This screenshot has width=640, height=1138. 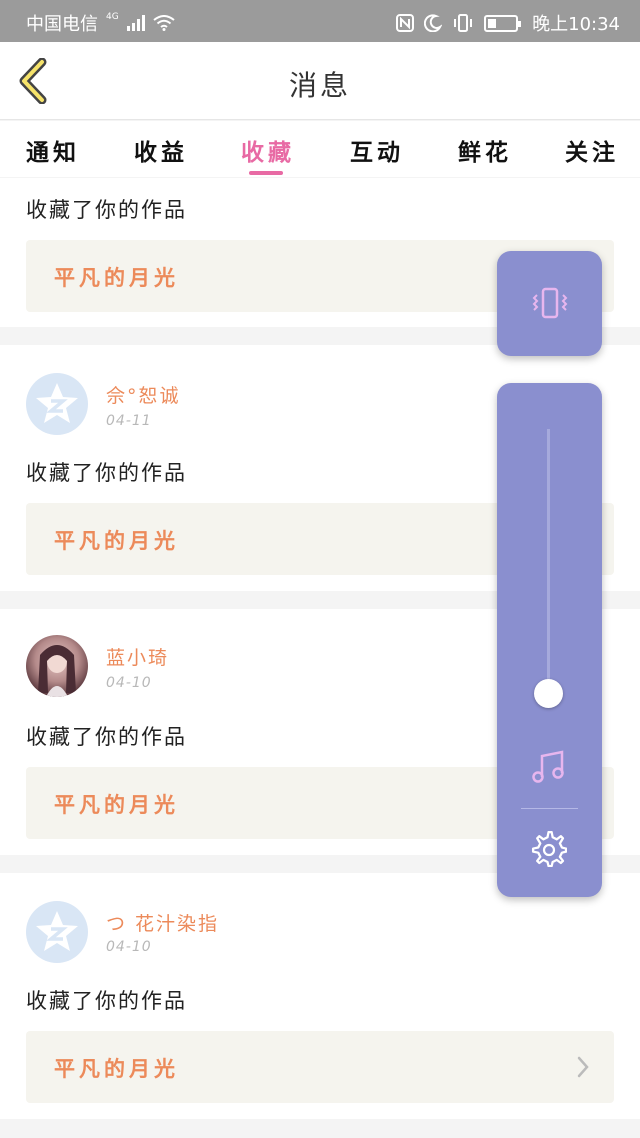 I want to click on tab-favorites: 收藏, so click(x=268, y=150).